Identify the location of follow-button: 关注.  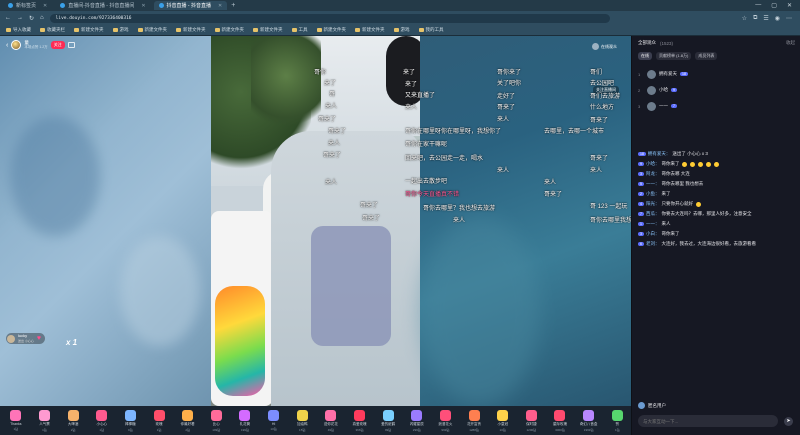
(57, 45).